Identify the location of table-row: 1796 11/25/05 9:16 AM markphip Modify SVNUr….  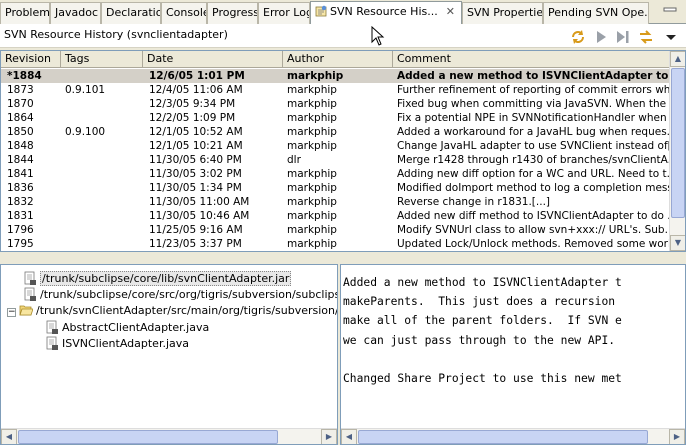
(335, 230).